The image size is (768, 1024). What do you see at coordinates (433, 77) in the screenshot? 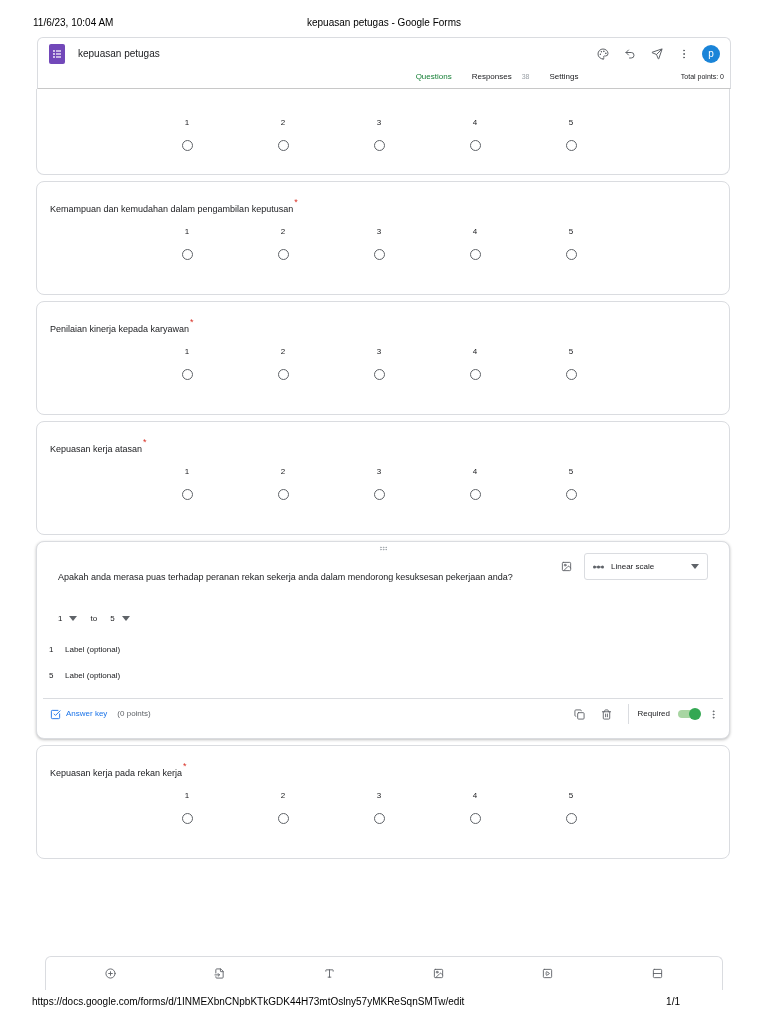
I see `tab: Questions` at bounding box center [433, 77].